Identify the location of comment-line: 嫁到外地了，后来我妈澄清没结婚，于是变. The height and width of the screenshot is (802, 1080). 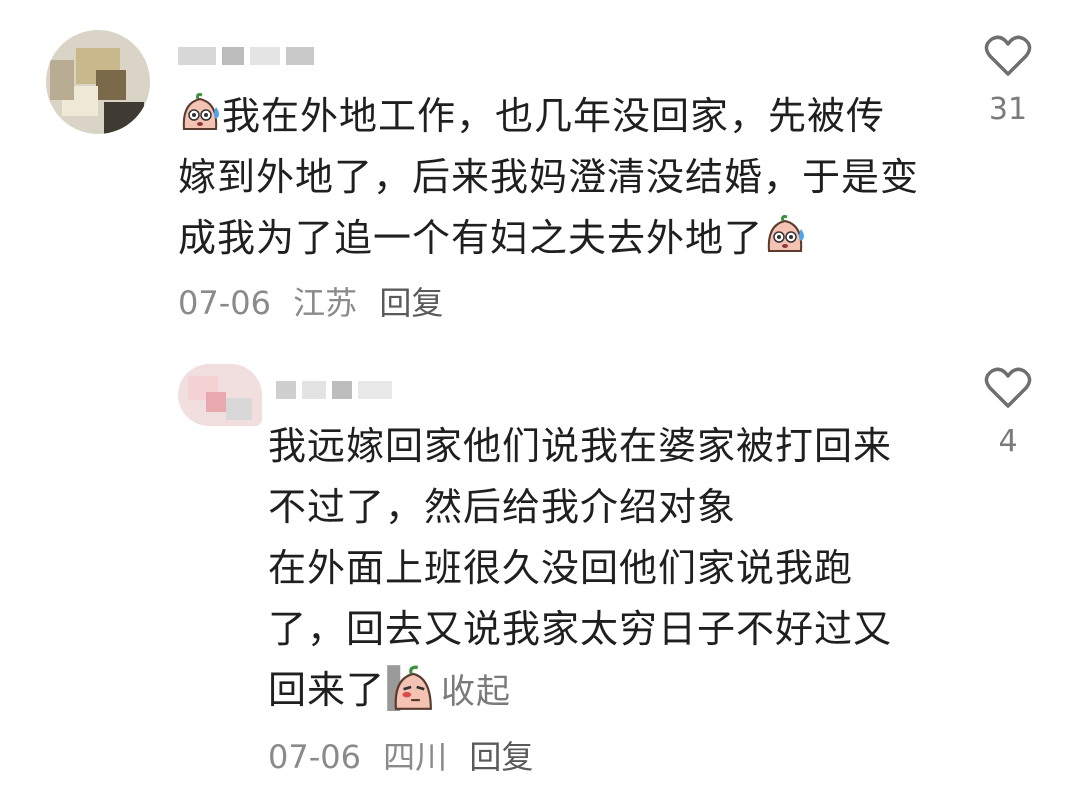
(549, 177).